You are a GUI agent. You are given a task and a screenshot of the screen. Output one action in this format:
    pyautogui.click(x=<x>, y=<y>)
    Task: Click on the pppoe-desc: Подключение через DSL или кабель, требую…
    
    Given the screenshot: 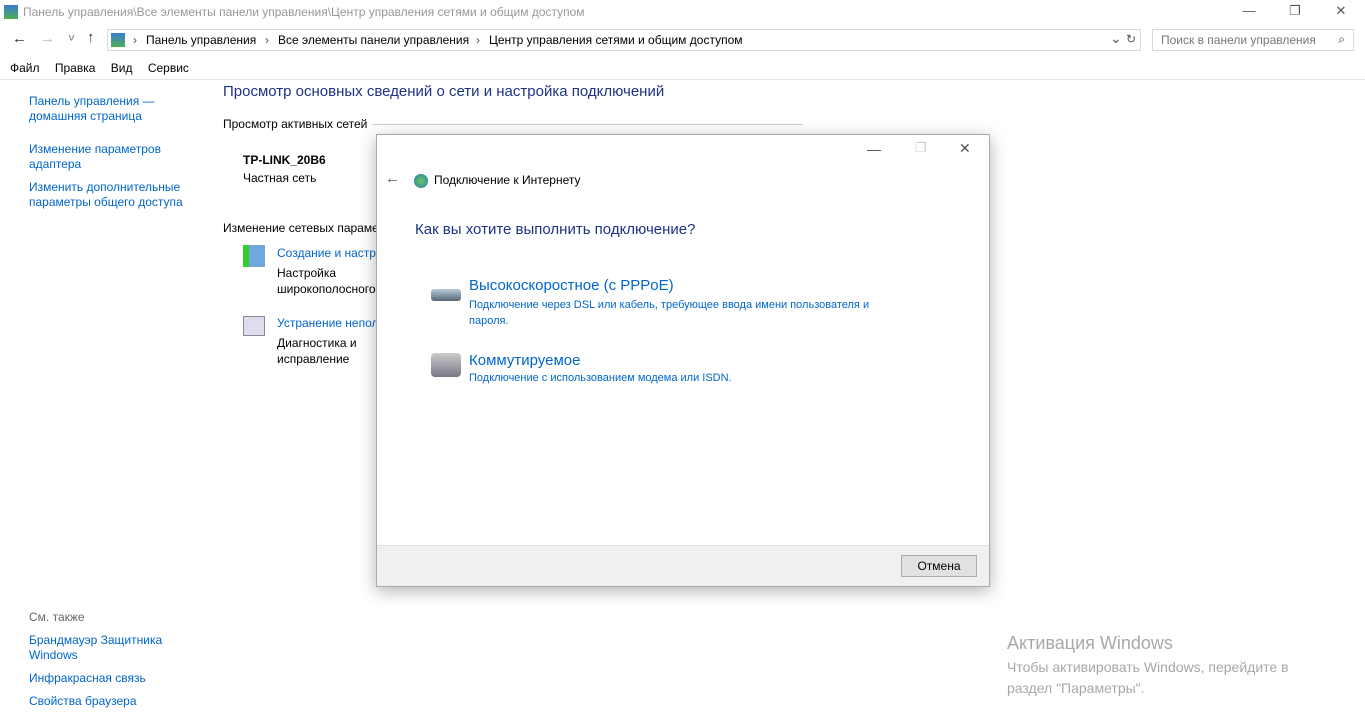 What is the action you would take?
    pyautogui.click(x=669, y=313)
    